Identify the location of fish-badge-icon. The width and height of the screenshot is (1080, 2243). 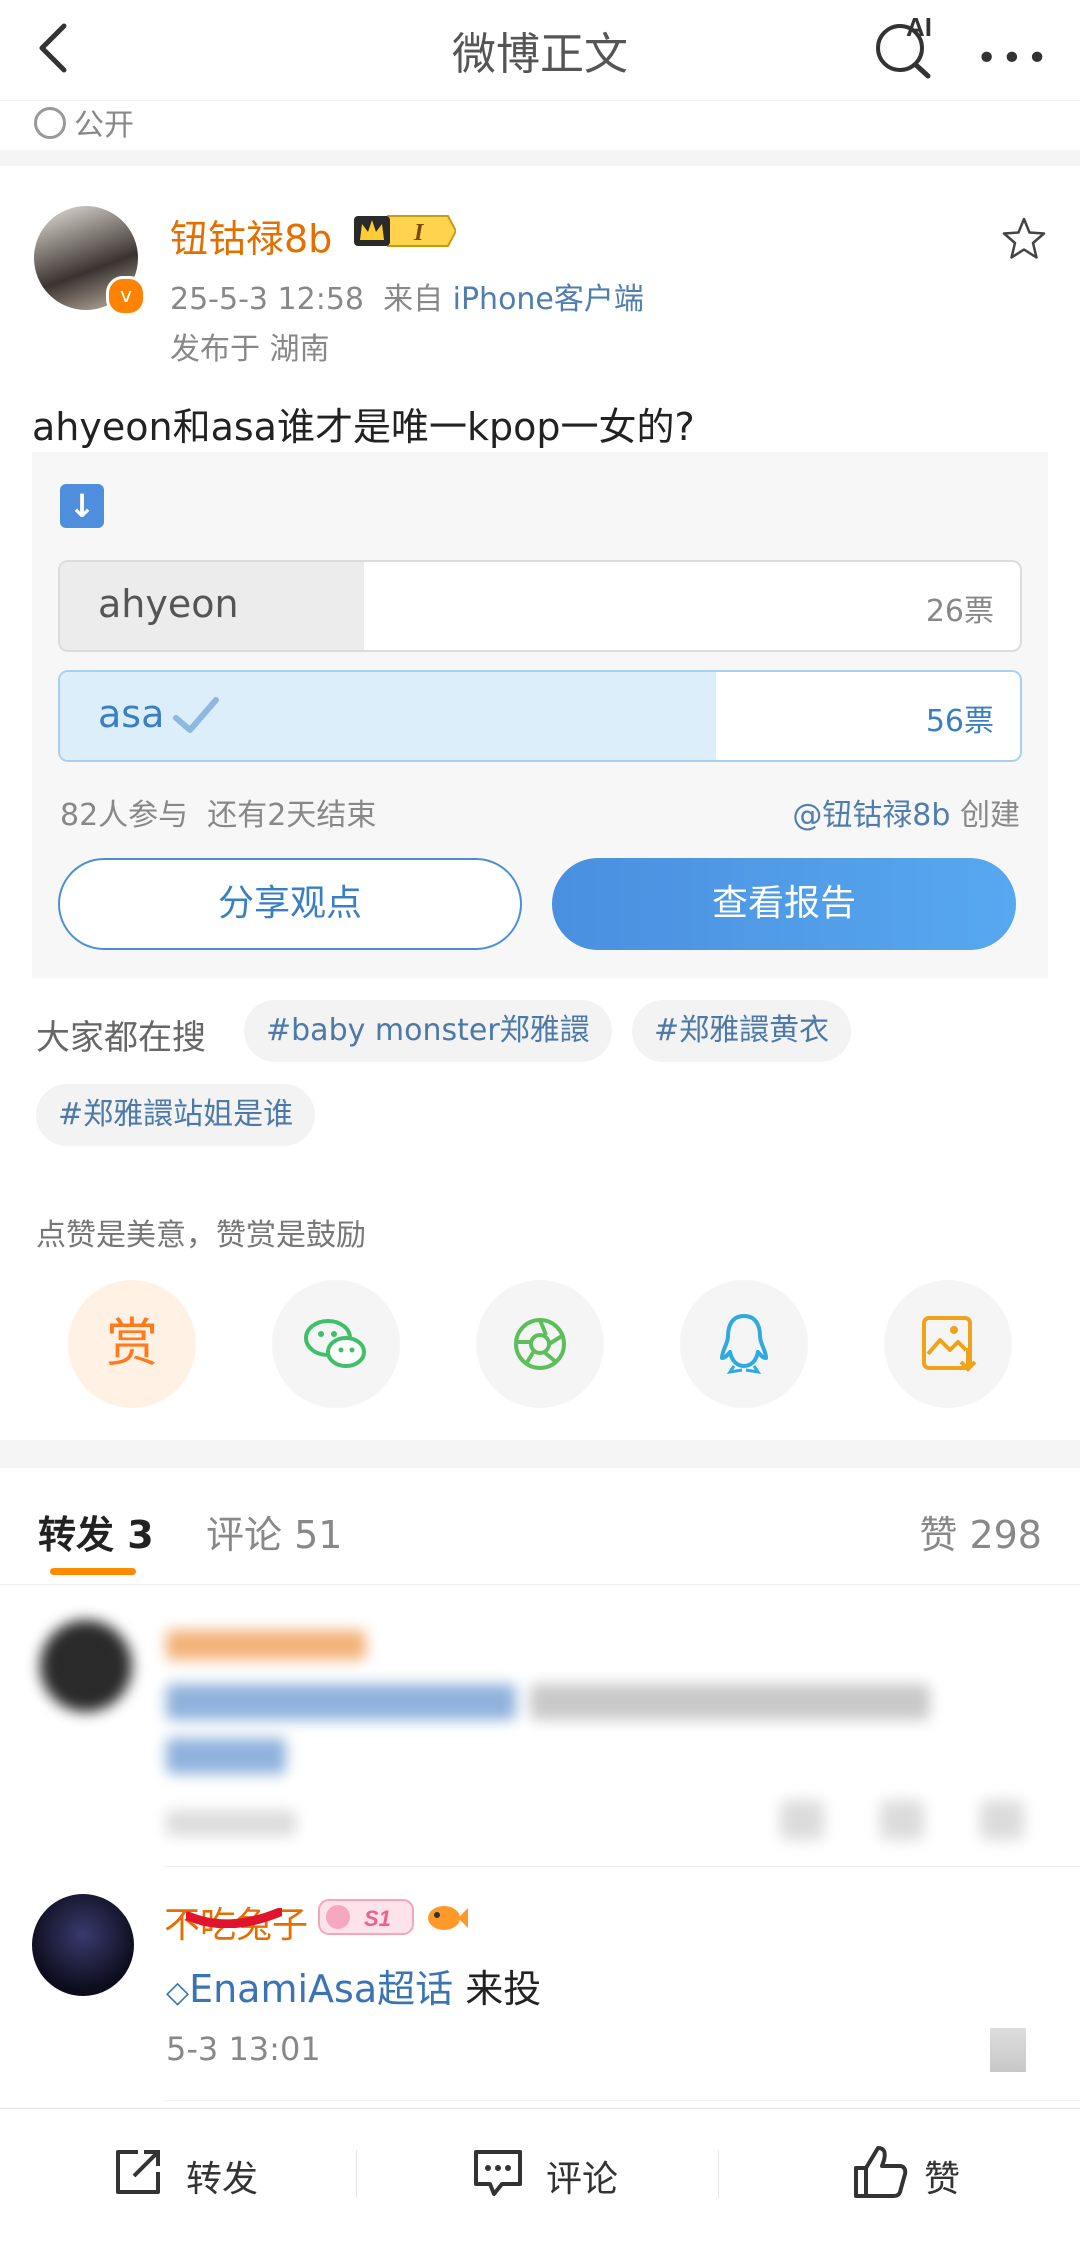
(448, 1918).